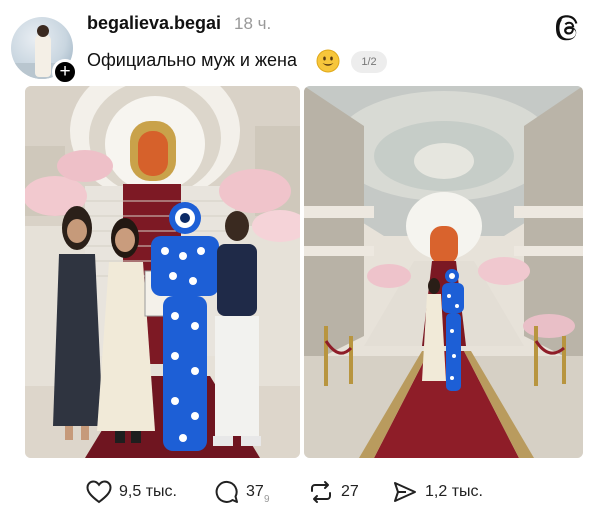 This screenshot has height=512, width=600. What do you see at coordinates (154, 23) in the screenshot?
I see `username: begalieva.begai` at bounding box center [154, 23].